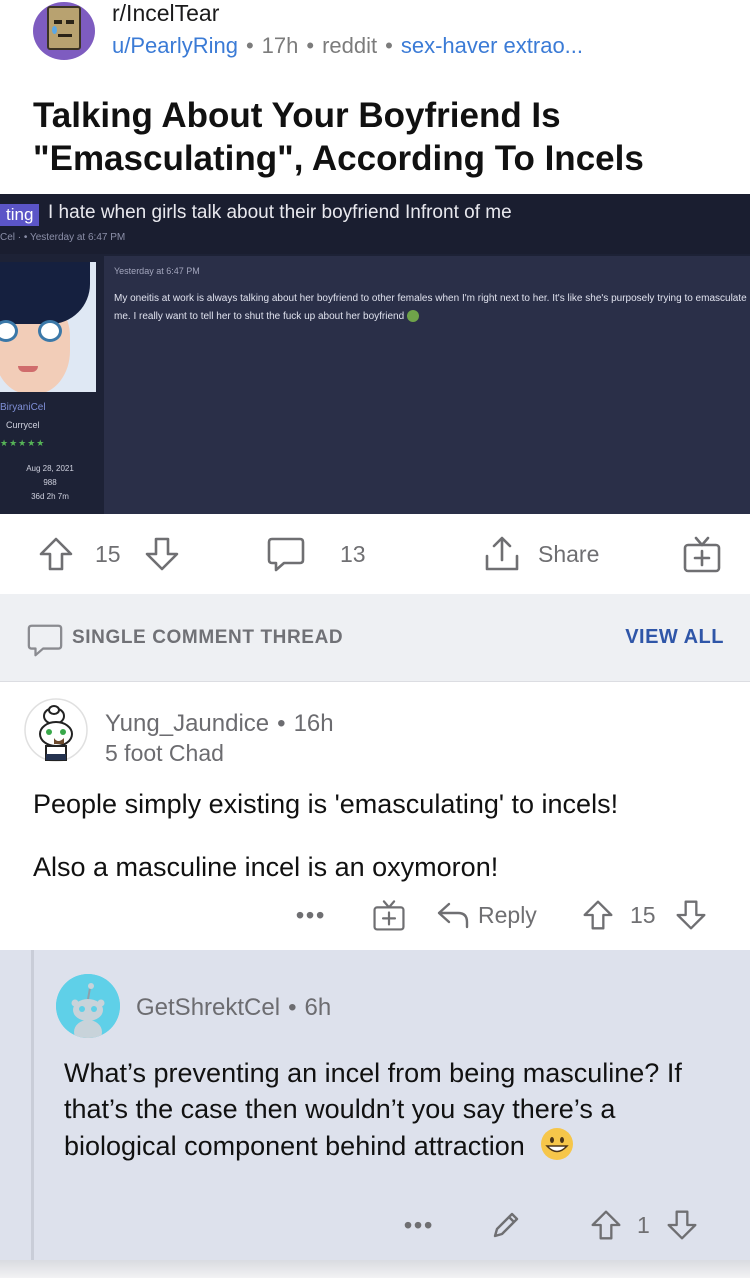 This screenshot has width=750, height=1278. I want to click on comment-age: 6h, so click(318, 1007).